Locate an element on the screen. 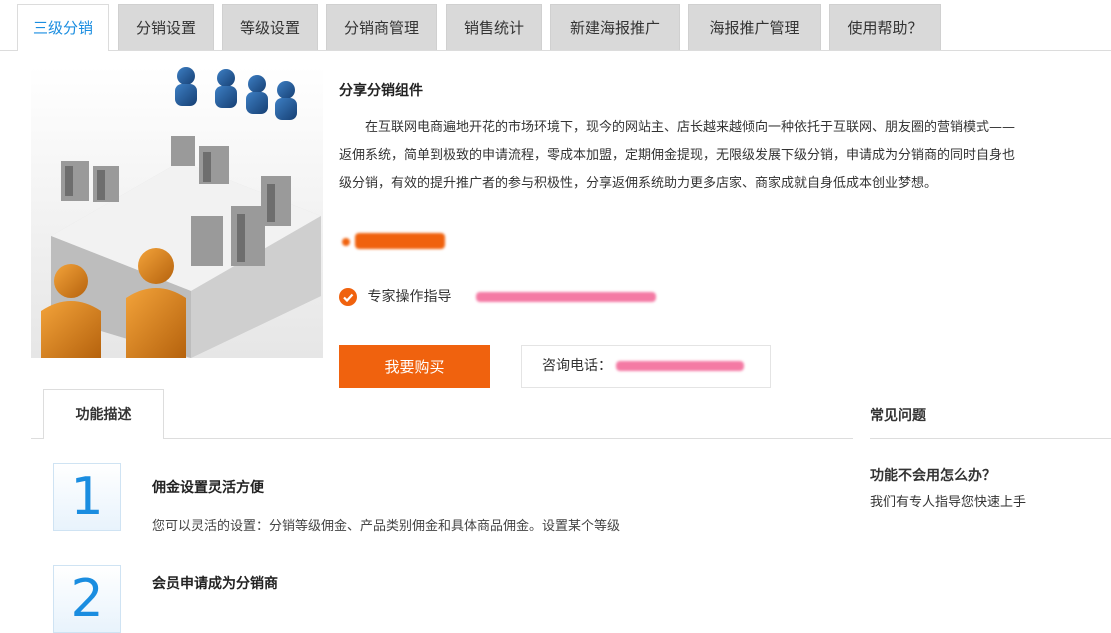 The height and width of the screenshot is (633, 1111). divider is located at coordinates (990, 438).